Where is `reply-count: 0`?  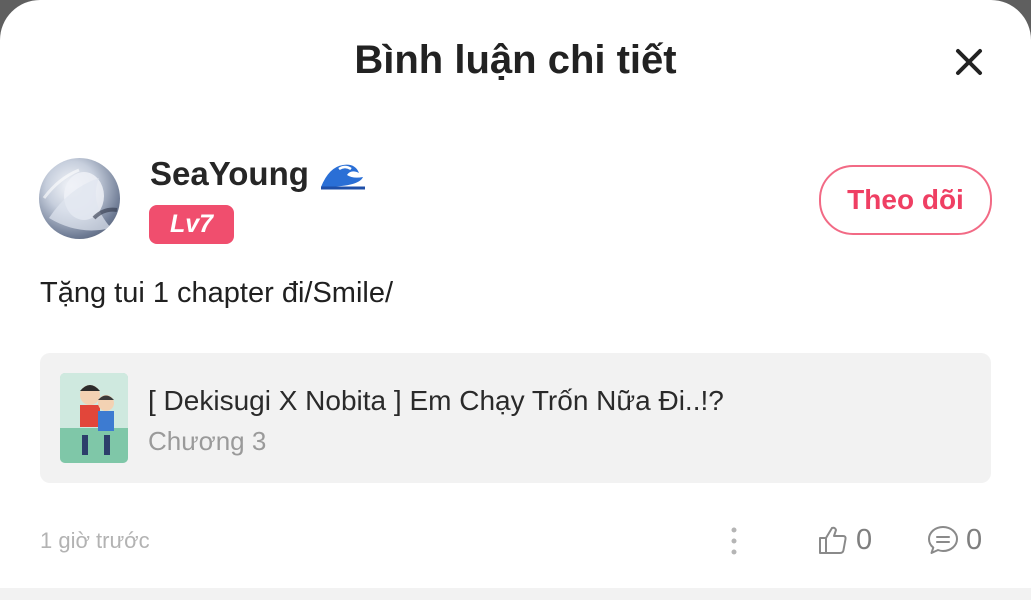 reply-count: 0 is located at coordinates (974, 540).